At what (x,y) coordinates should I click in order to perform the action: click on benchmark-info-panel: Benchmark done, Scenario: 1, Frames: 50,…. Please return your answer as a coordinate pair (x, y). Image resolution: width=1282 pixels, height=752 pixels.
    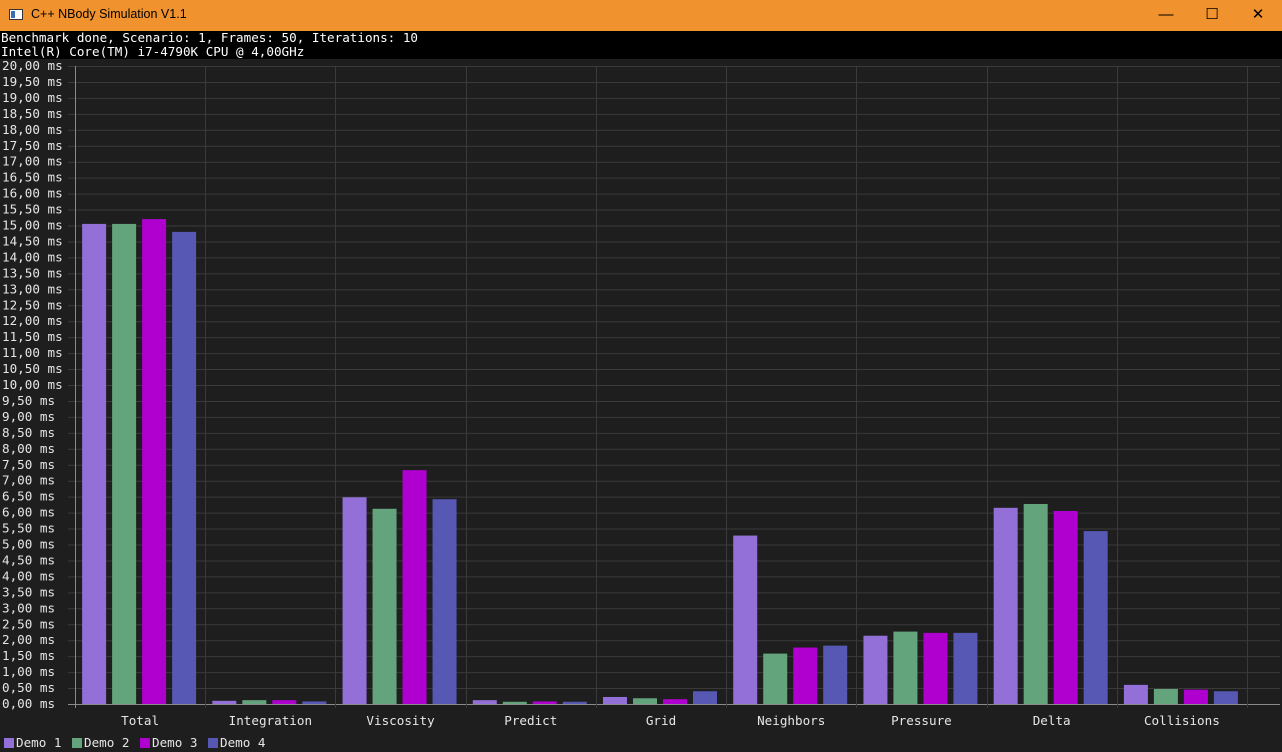
    Looking at the image, I should click on (641, 45).